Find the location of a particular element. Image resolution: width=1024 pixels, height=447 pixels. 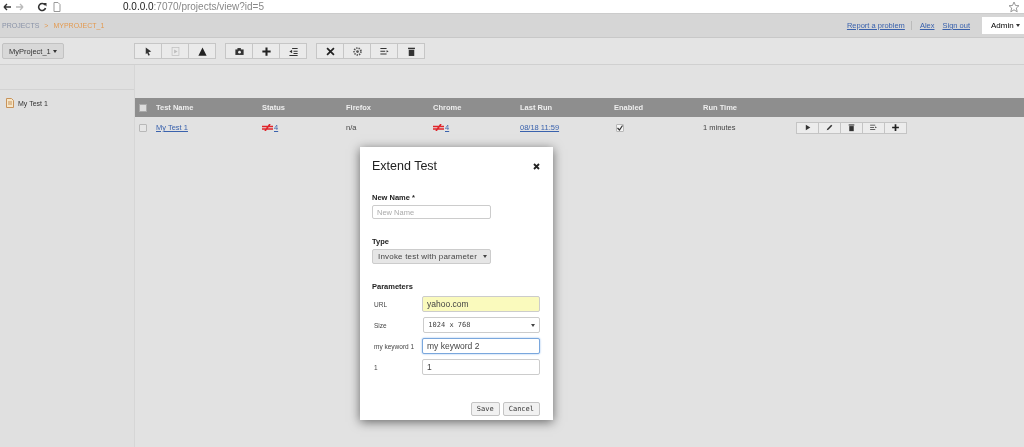

gear-icon is located at coordinates (357, 51).